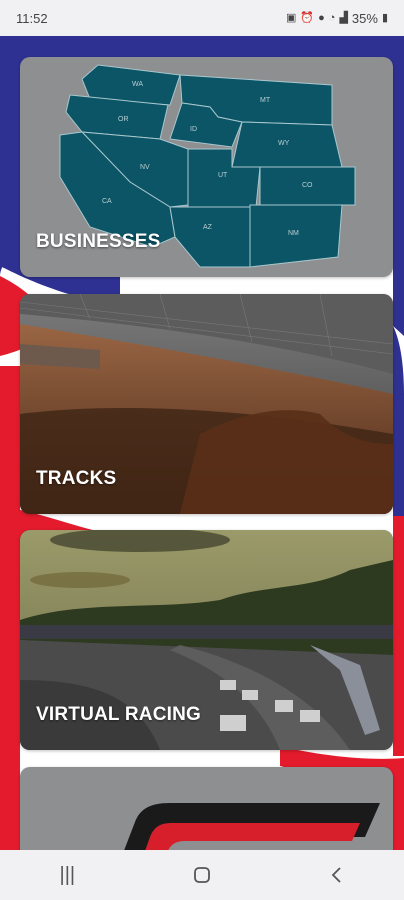 The image size is (404, 900). I want to click on back-icon, so click(337, 875).